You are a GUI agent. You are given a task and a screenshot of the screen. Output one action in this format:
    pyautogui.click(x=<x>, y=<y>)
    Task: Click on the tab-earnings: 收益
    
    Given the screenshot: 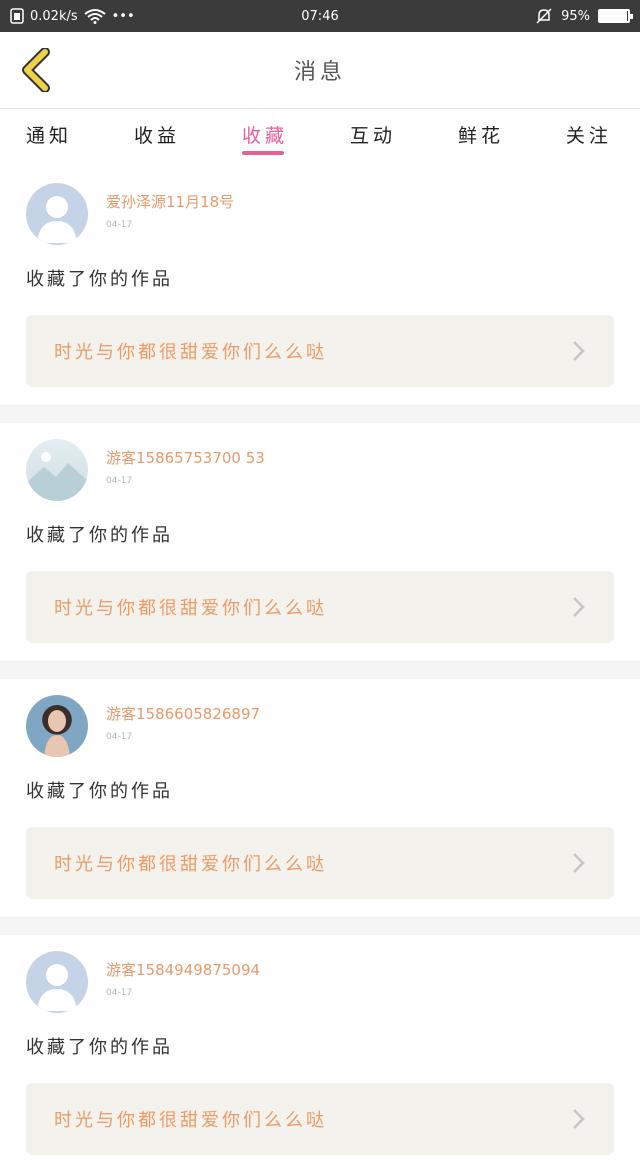 What is the action you would take?
    pyautogui.click(x=157, y=132)
    